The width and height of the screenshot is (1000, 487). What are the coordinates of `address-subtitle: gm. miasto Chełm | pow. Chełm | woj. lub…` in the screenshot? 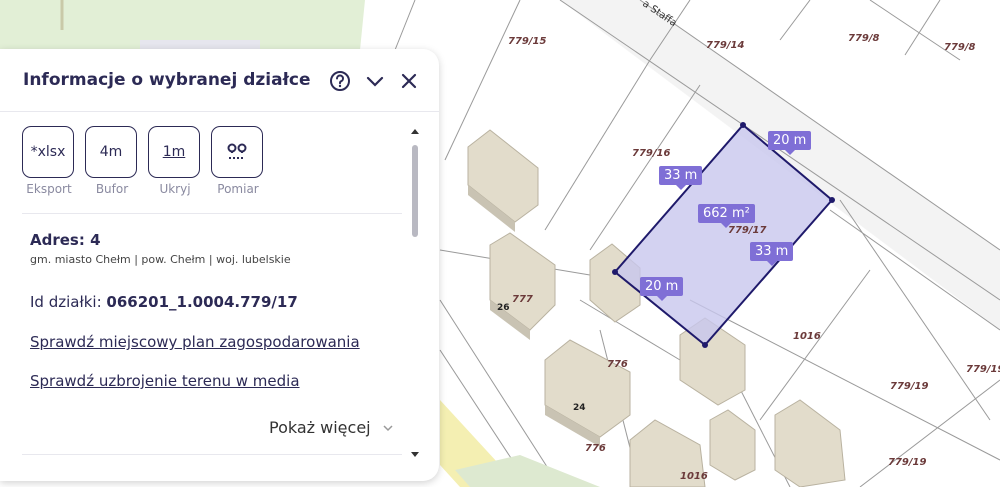 It's located at (160, 259).